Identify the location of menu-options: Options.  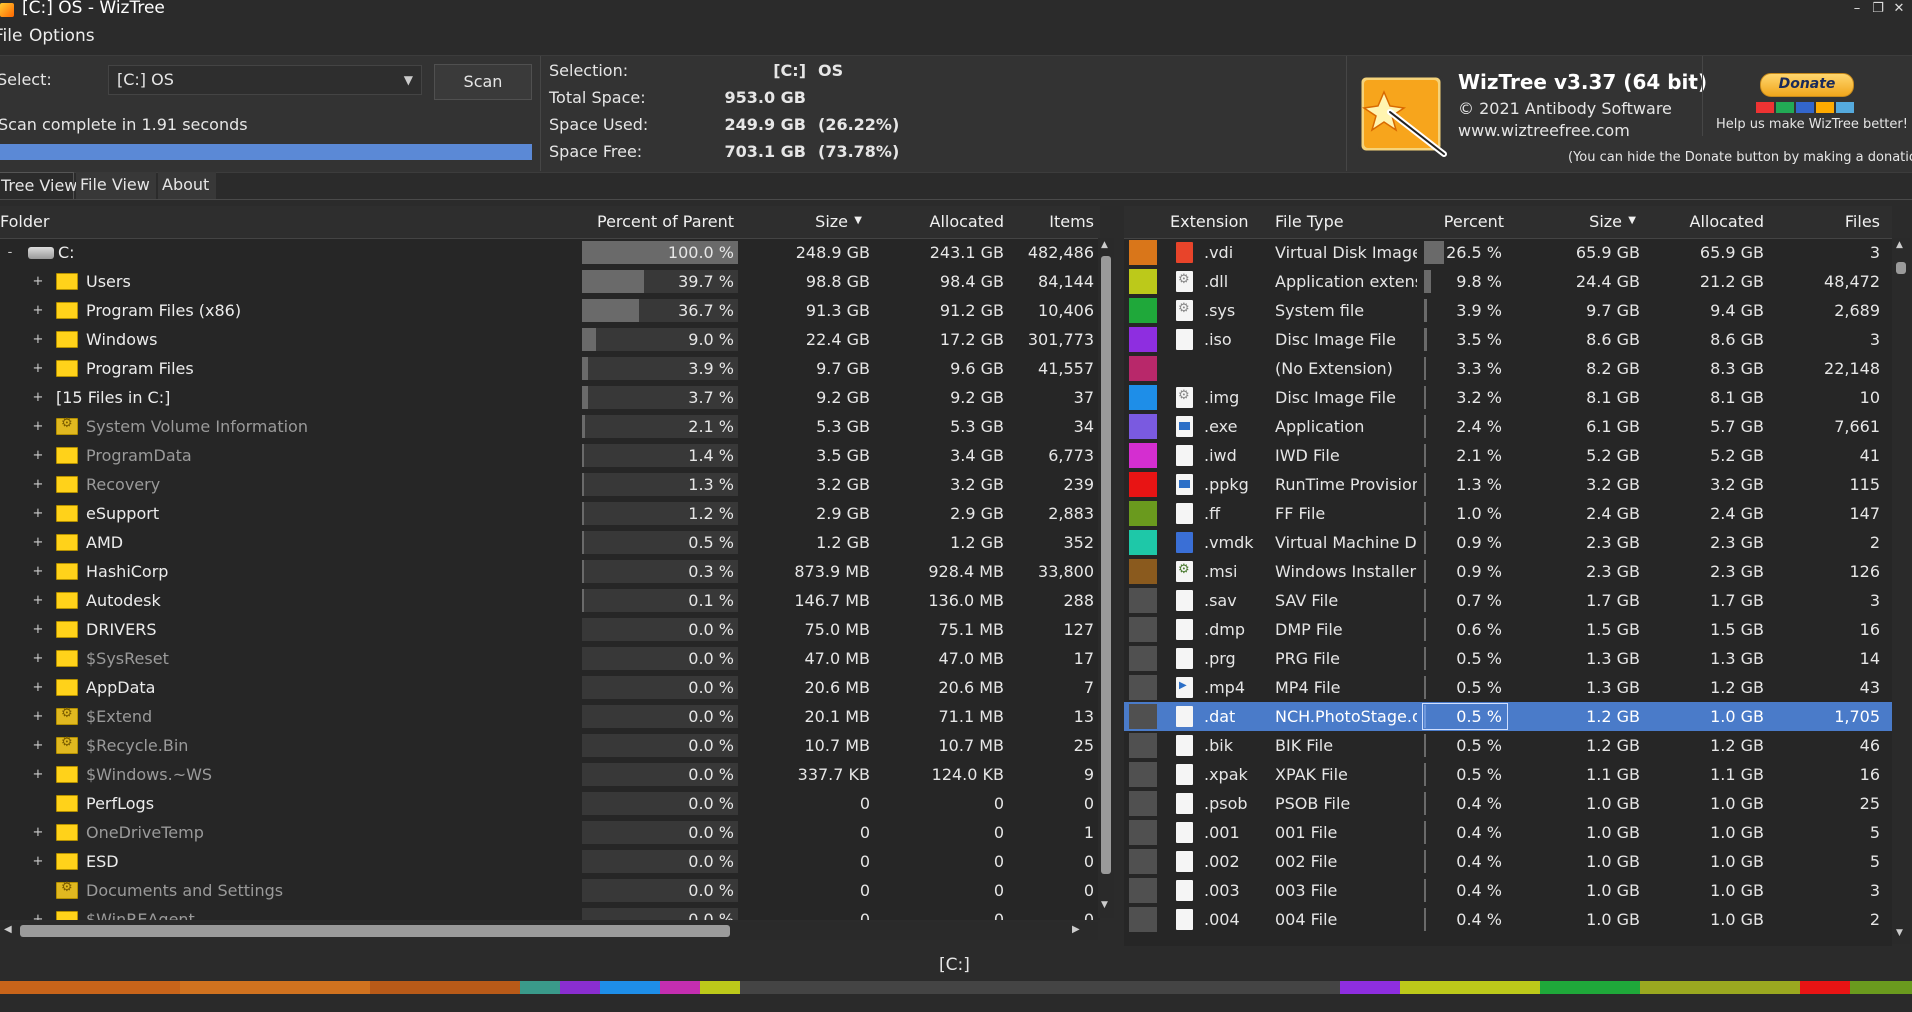
(62, 36).